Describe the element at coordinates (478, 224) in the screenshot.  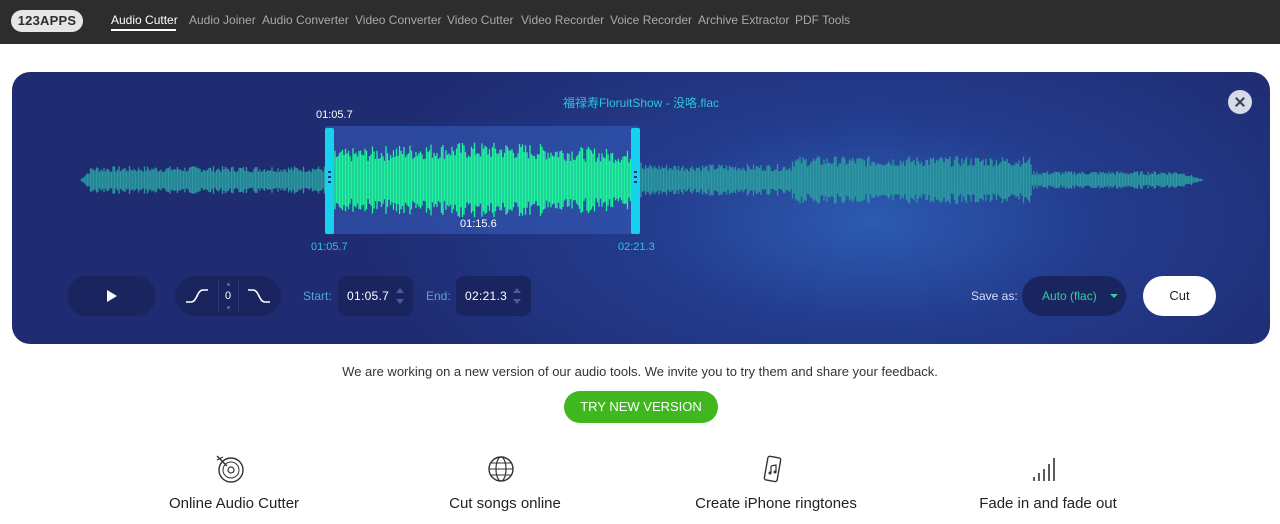
I see `selection-middle-time: 01:15.6` at that location.